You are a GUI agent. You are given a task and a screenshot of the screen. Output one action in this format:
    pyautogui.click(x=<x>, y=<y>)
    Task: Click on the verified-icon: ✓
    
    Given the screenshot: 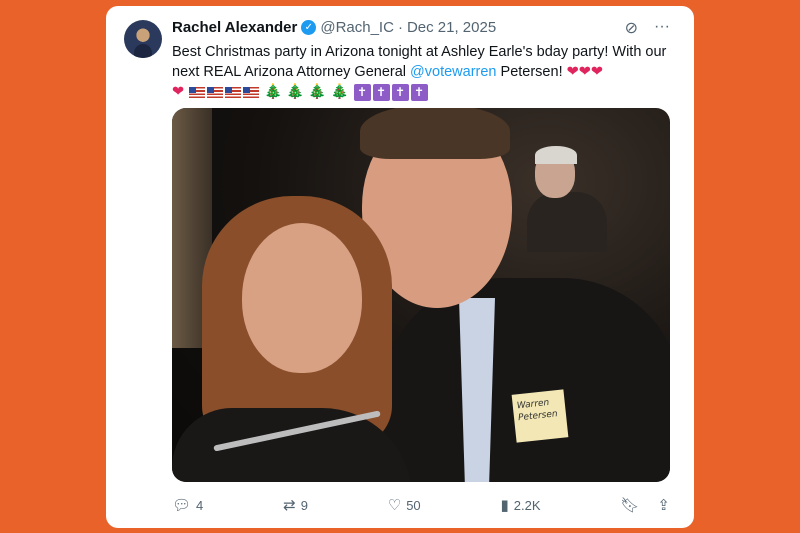 What is the action you would take?
    pyautogui.click(x=309, y=27)
    